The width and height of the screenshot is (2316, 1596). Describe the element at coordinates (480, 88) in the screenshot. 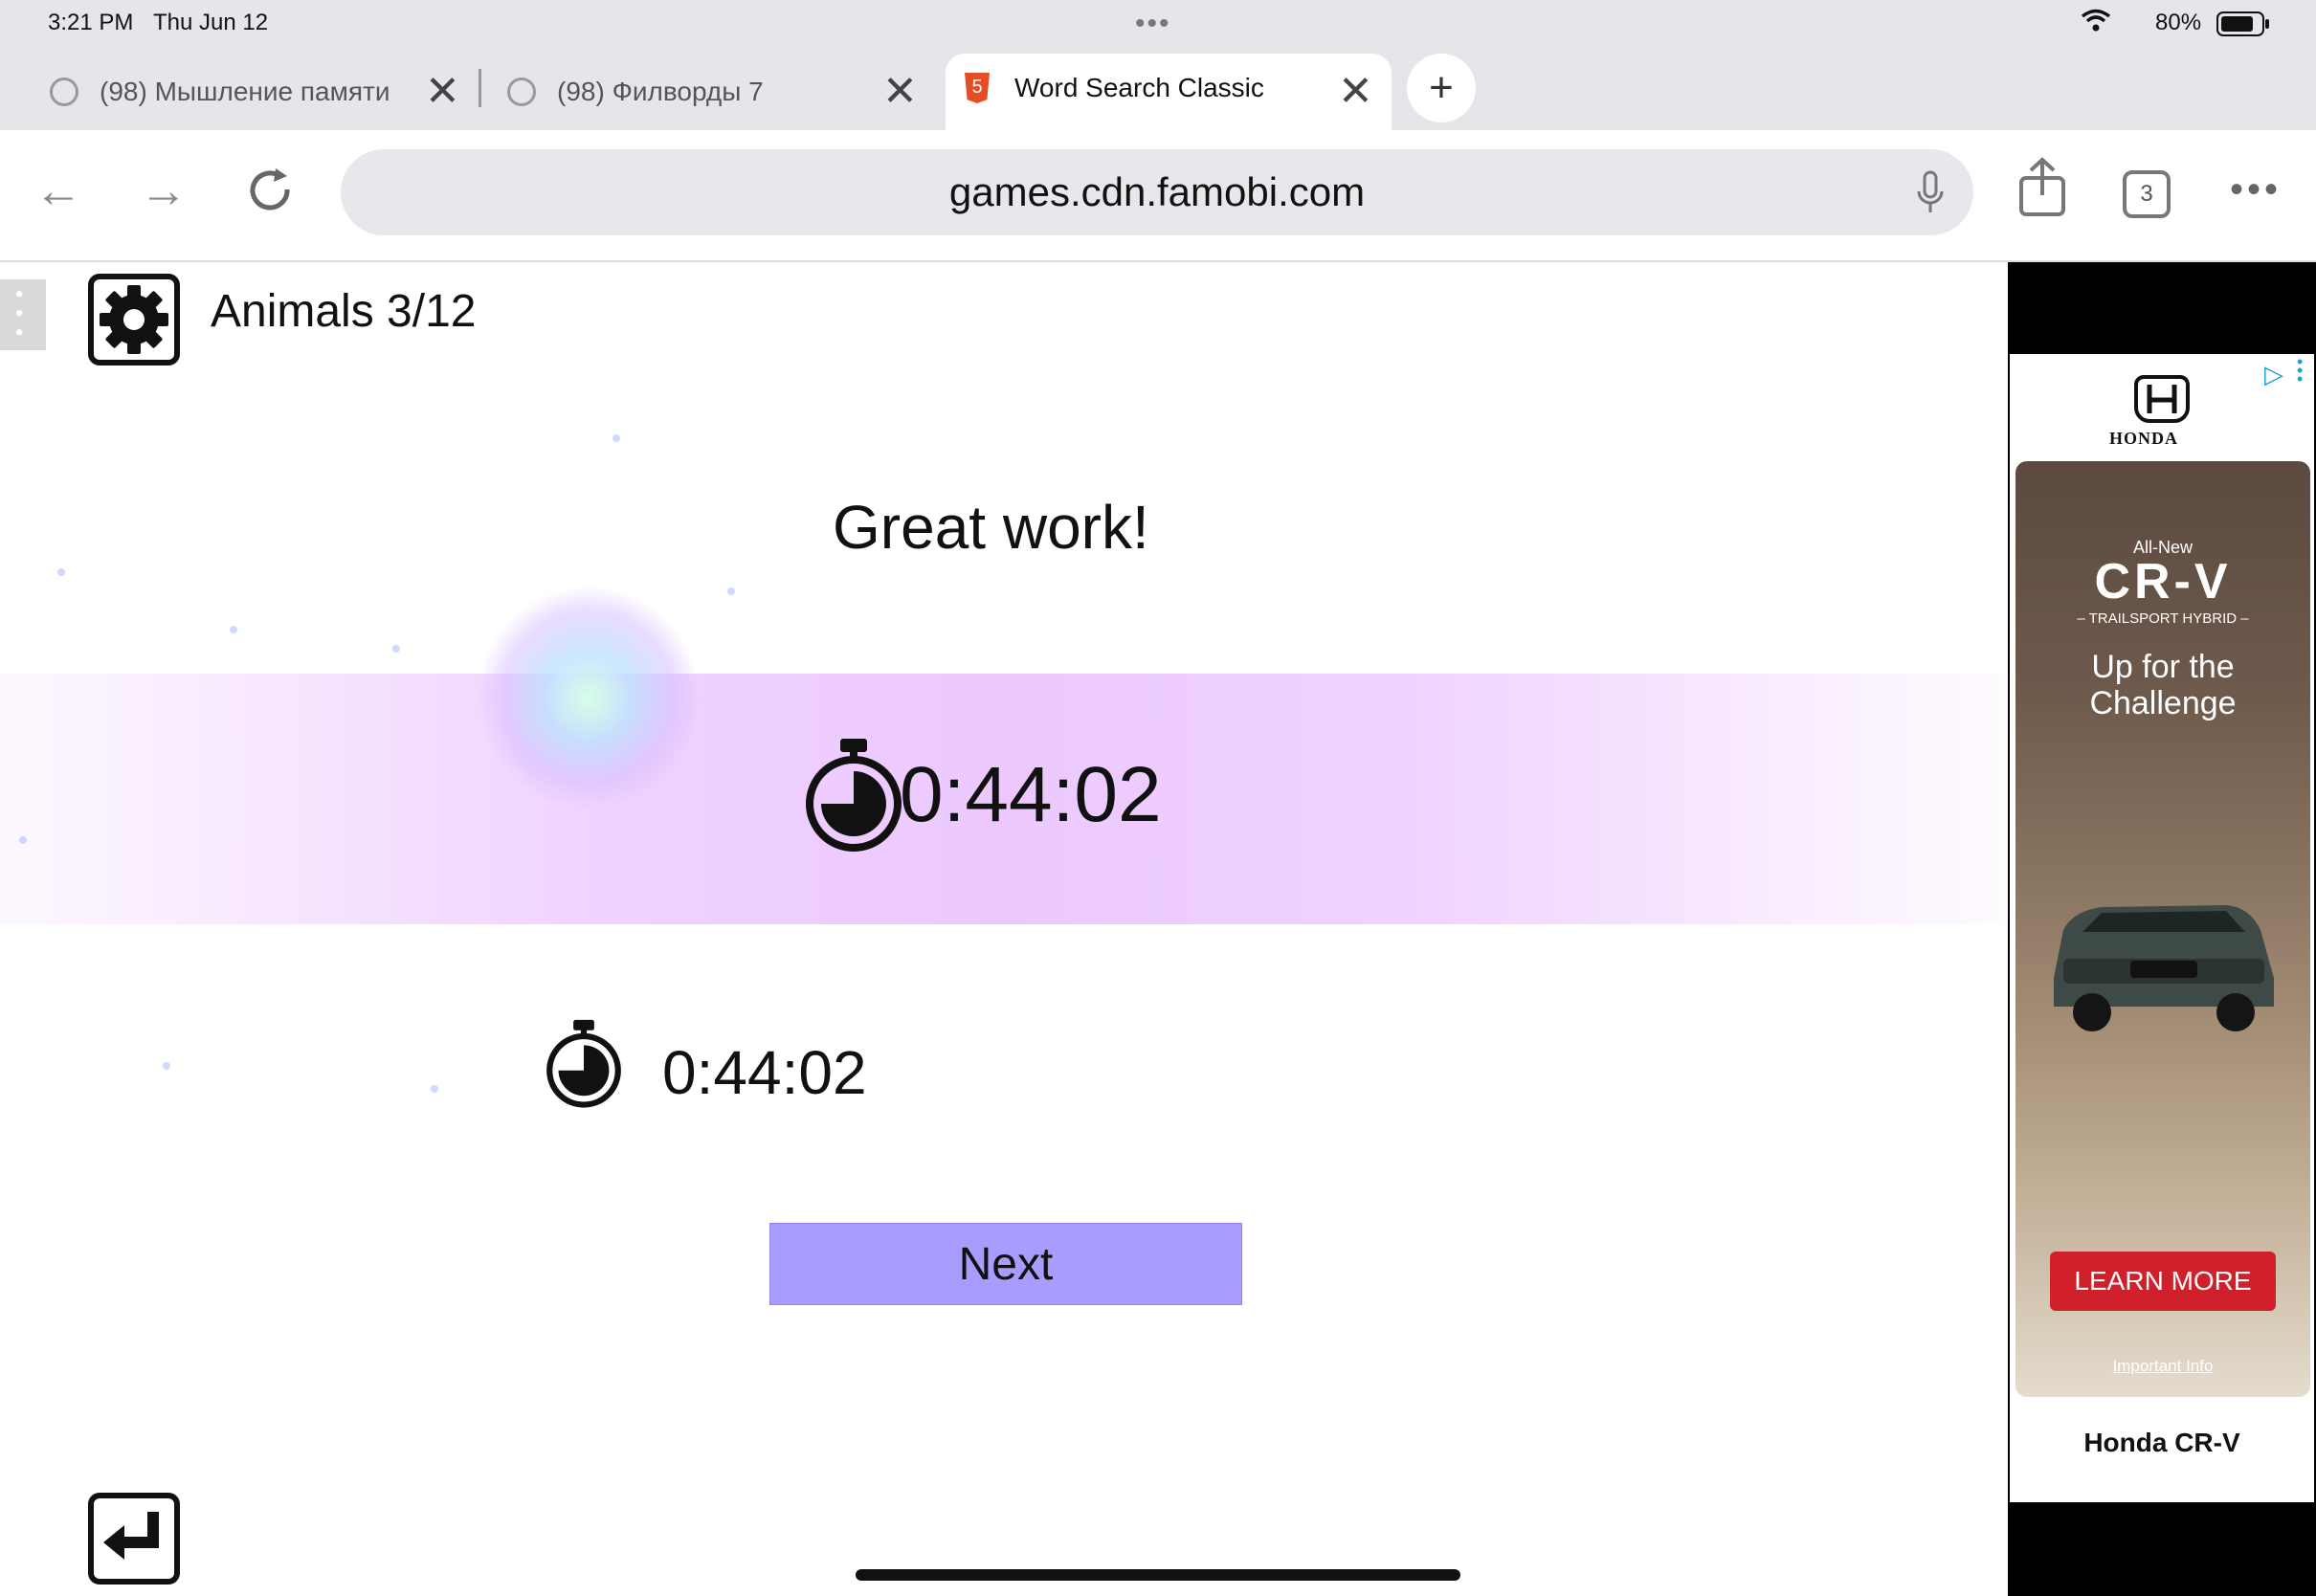

I see `tab-divider` at that location.